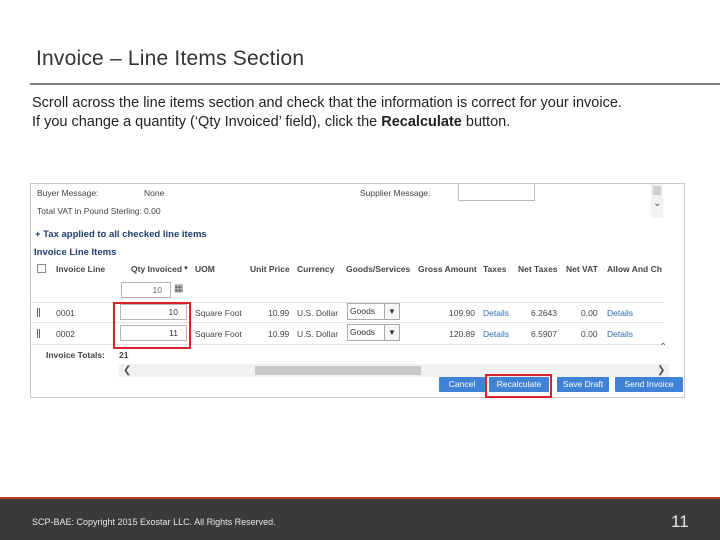 Image resolution: width=720 pixels, height=540 pixels. Describe the element at coordinates (538, 269) in the screenshot. I see `col-net-taxes: Net Taxes` at that location.